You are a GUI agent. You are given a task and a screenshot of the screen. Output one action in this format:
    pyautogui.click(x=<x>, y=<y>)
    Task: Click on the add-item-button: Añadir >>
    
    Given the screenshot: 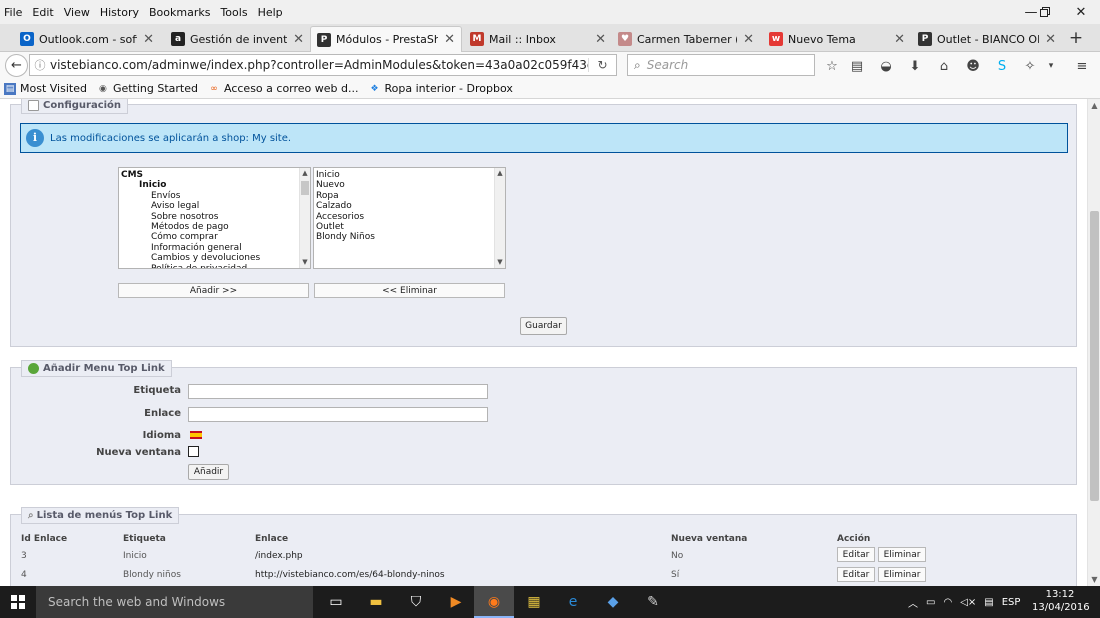 What is the action you would take?
    pyautogui.click(x=213, y=290)
    